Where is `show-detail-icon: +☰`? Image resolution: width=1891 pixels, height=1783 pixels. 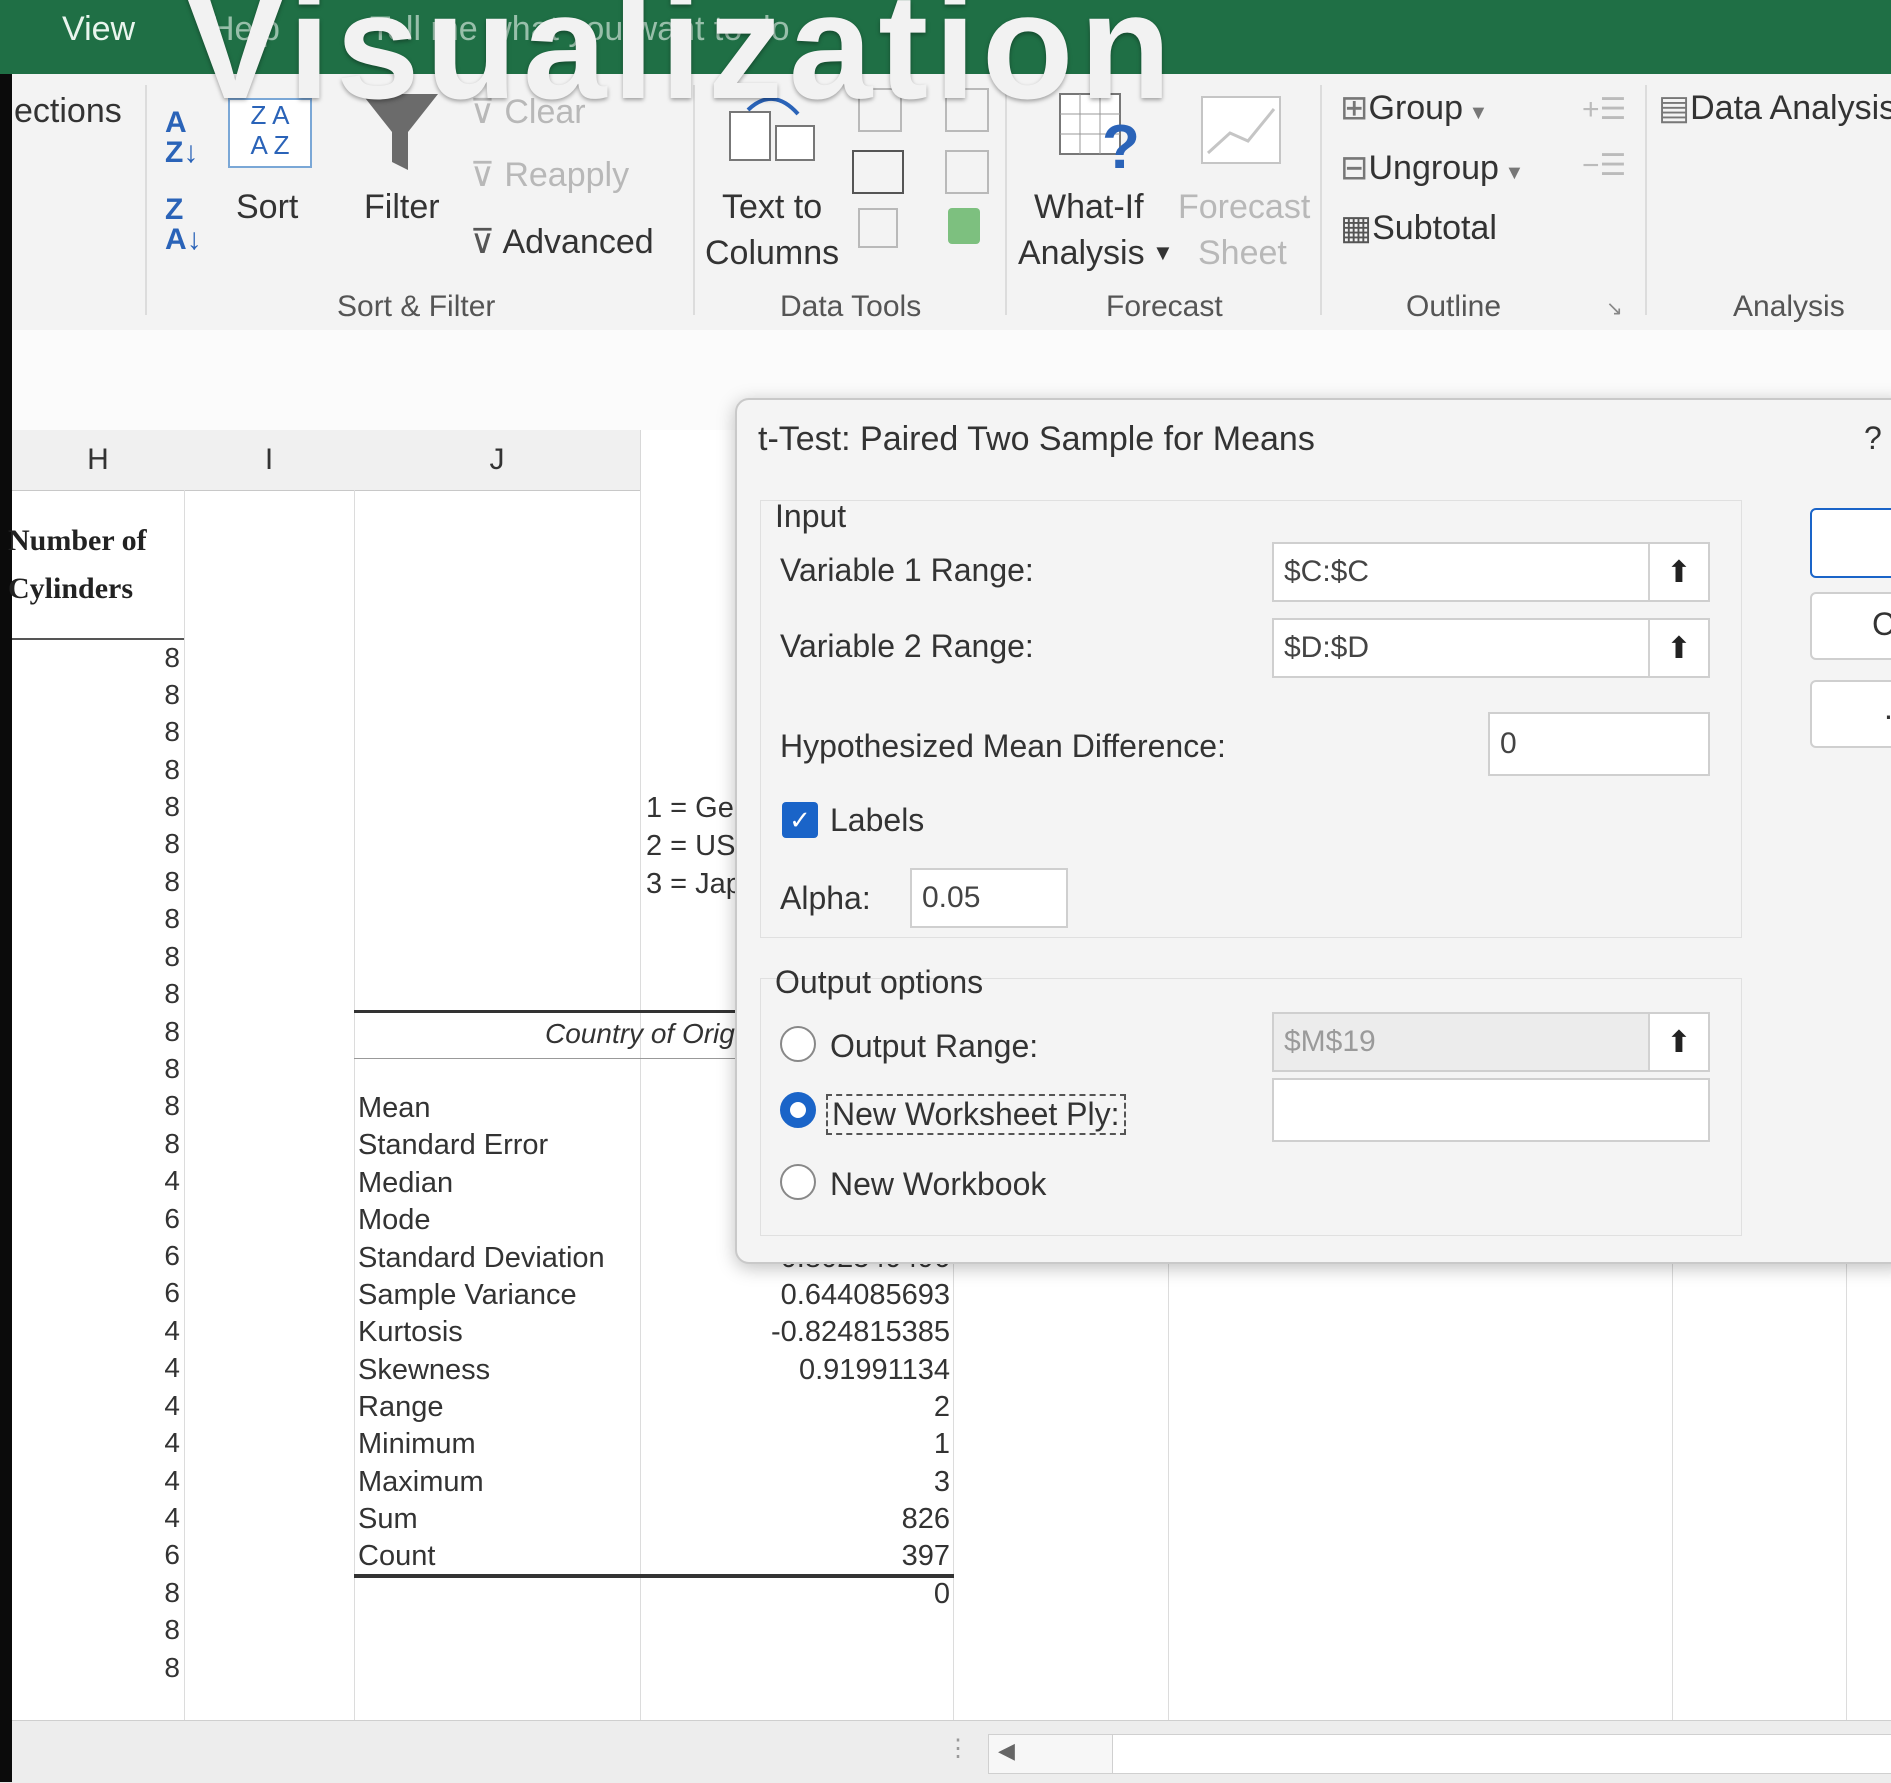 show-detail-icon: +☰ is located at coordinates (1604, 109).